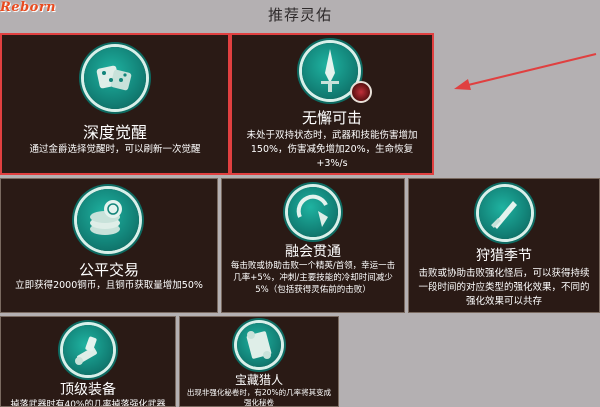  I want to click on scroll-icon, so click(259, 345).